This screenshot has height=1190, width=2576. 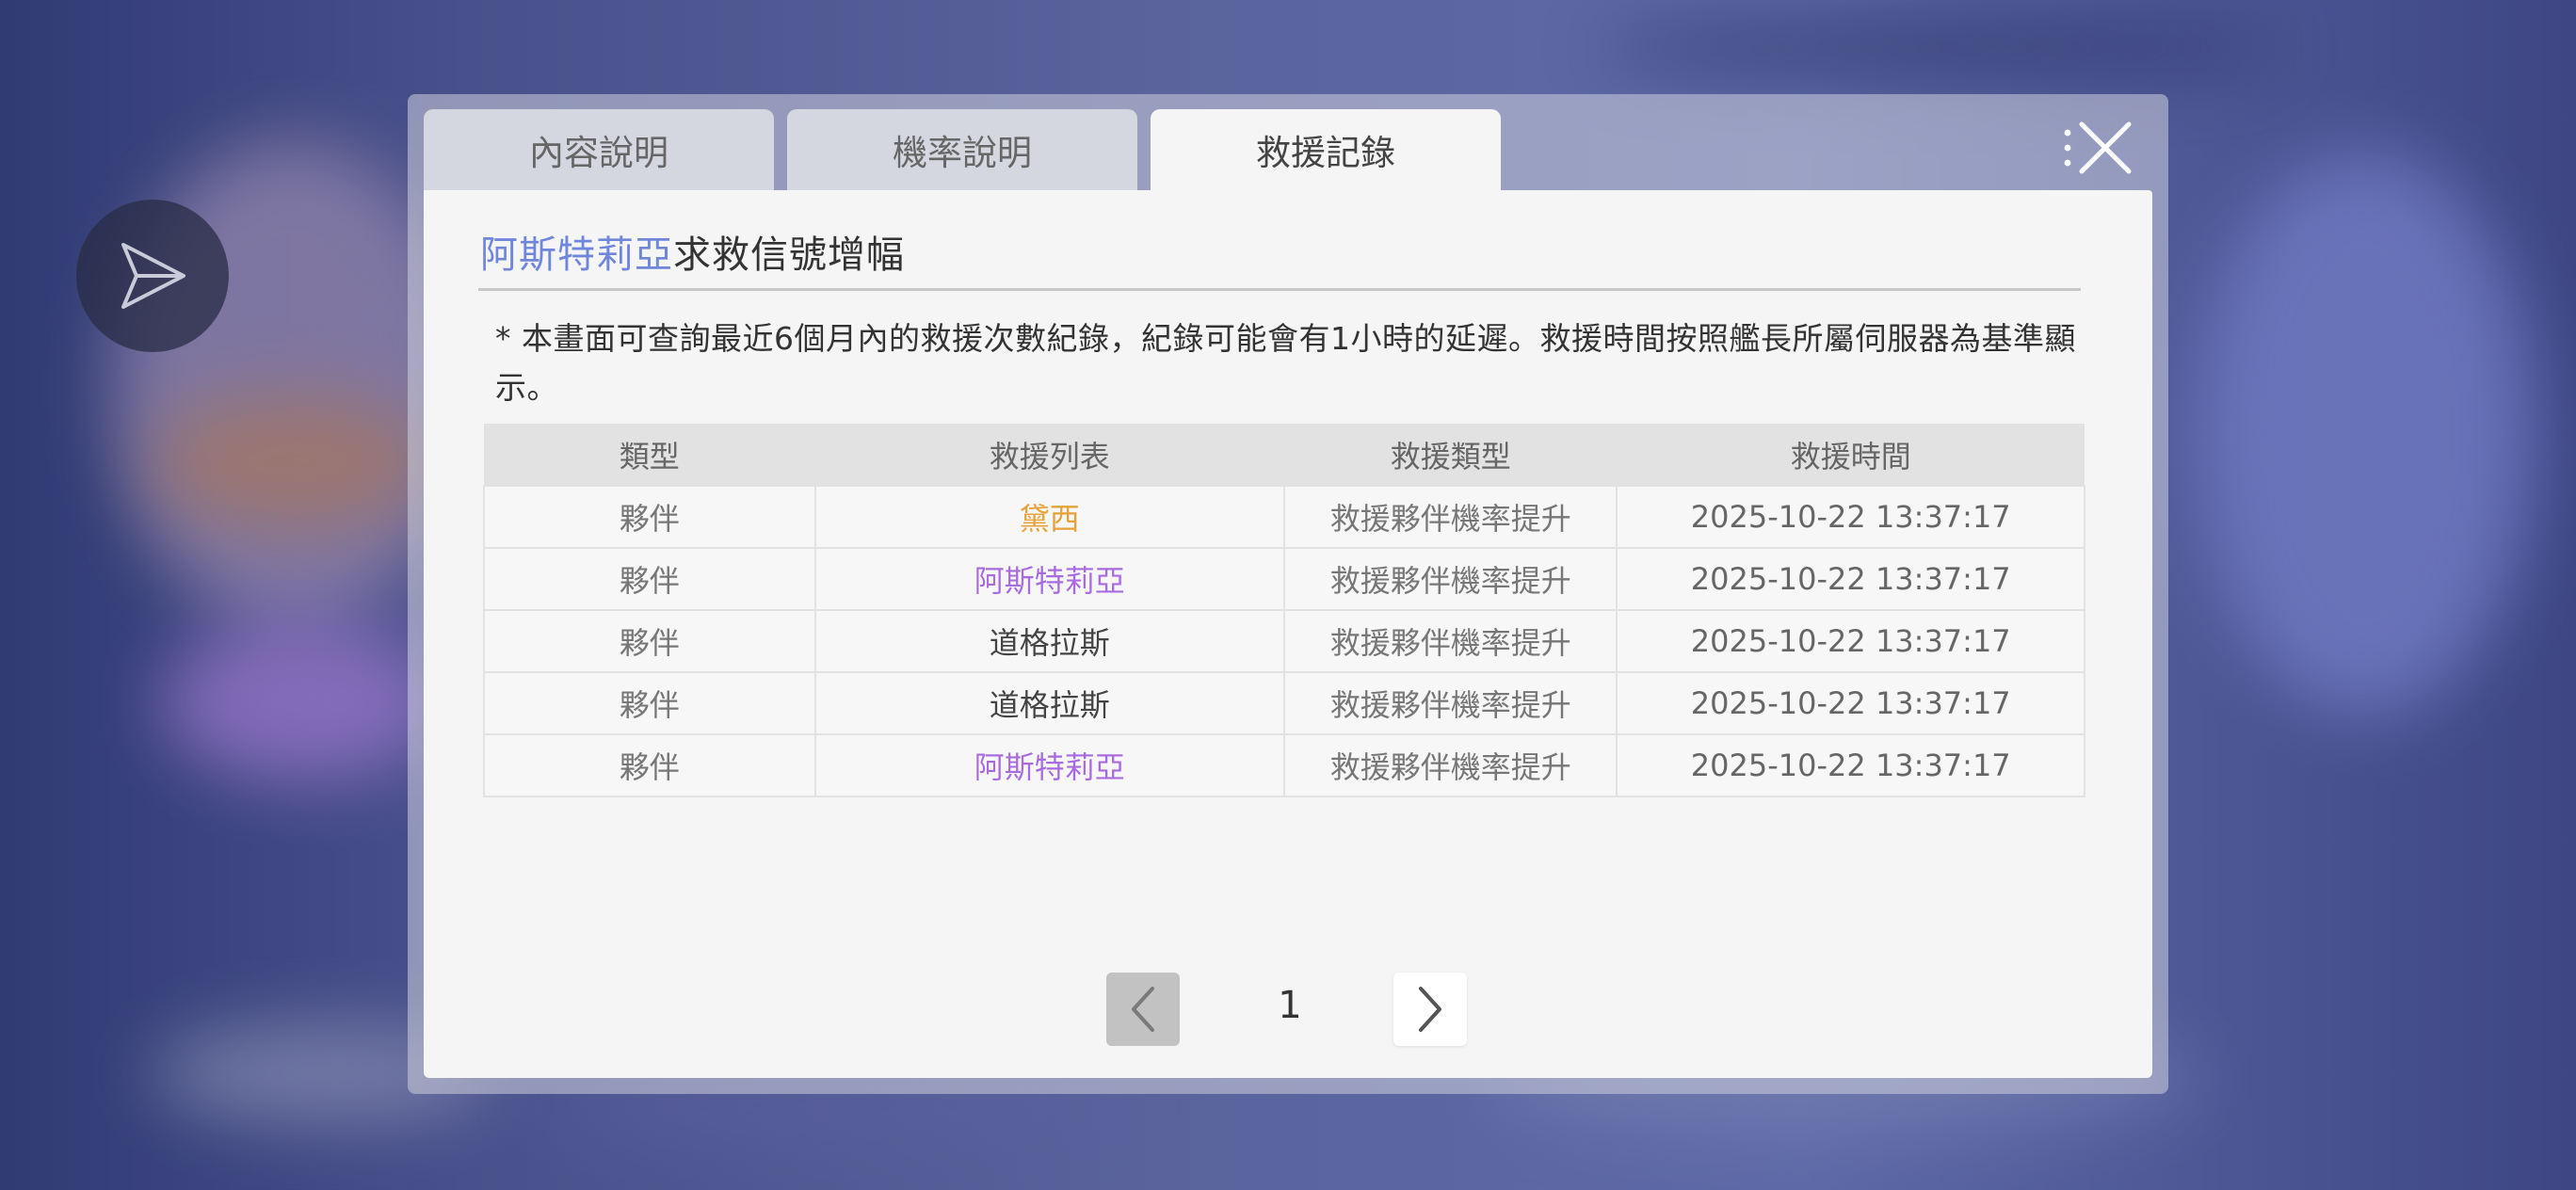 What do you see at coordinates (1049, 455) in the screenshot?
I see `header-rescue-list: 救援列表` at bounding box center [1049, 455].